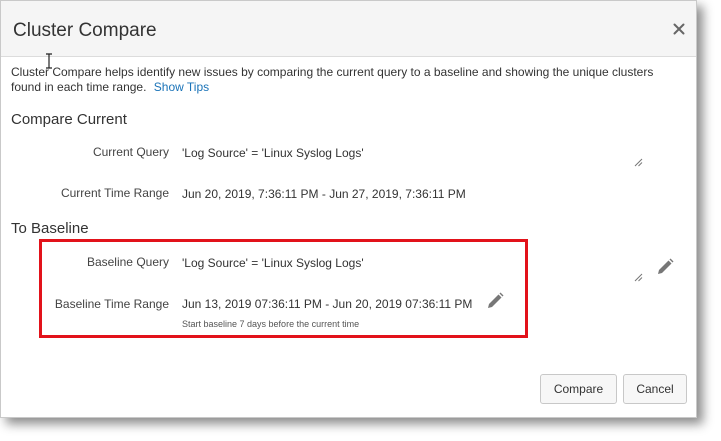 The height and width of the screenshot is (441, 721). Describe the element at coordinates (181, 87) in the screenshot. I see `show-tips-link: Show Tips` at that location.